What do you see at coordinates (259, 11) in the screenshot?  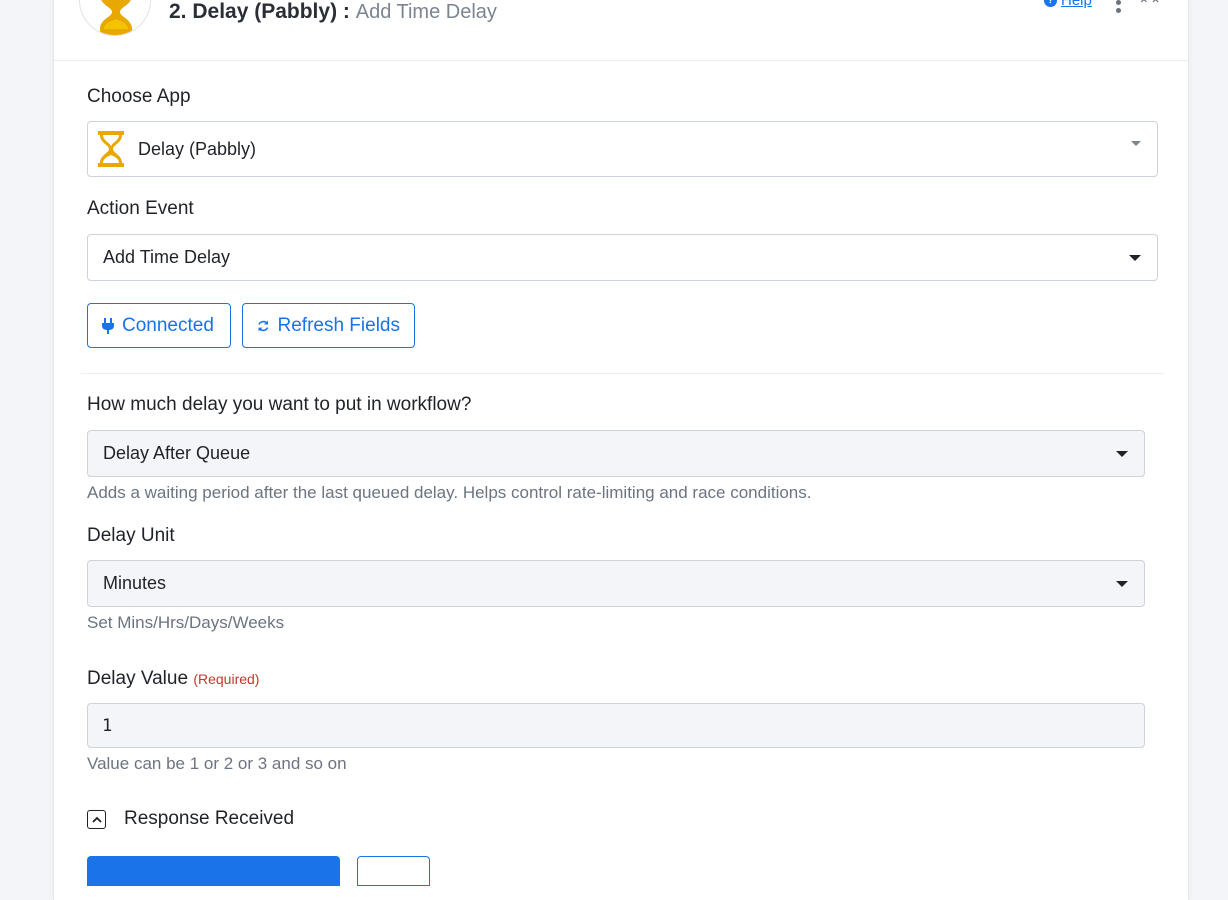 I see `step-title-text: 2. Delay (Pabbly) :` at bounding box center [259, 11].